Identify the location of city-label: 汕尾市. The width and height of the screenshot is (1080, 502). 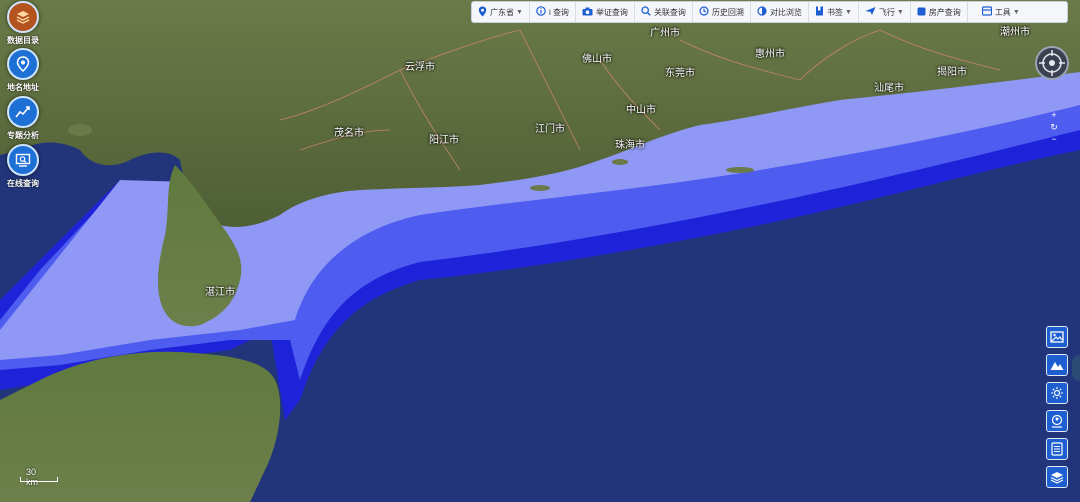
(889, 88).